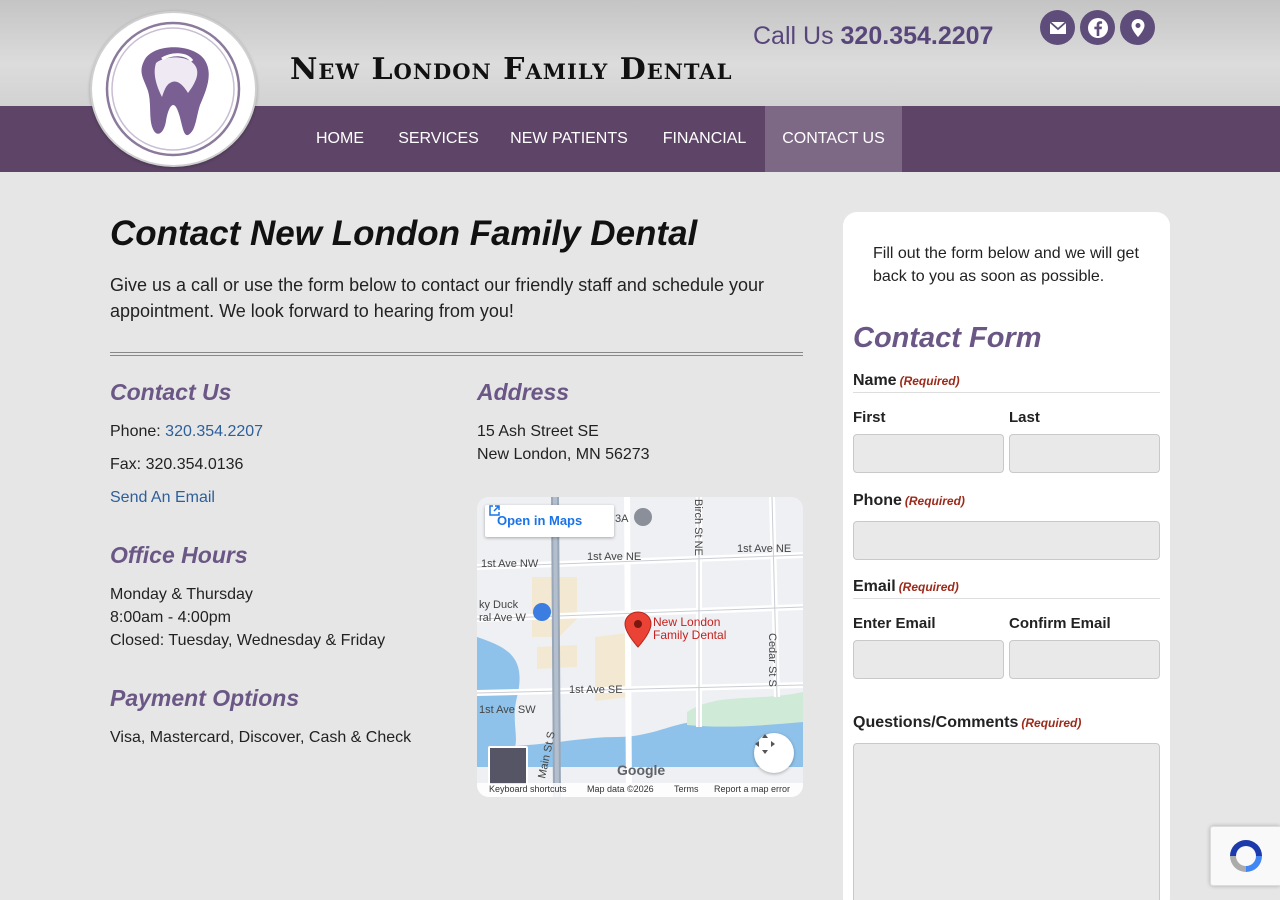 This screenshot has height=900, width=1280. Describe the element at coordinates (438, 139) in the screenshot. I see `nav-services: SERVICES` at that location.